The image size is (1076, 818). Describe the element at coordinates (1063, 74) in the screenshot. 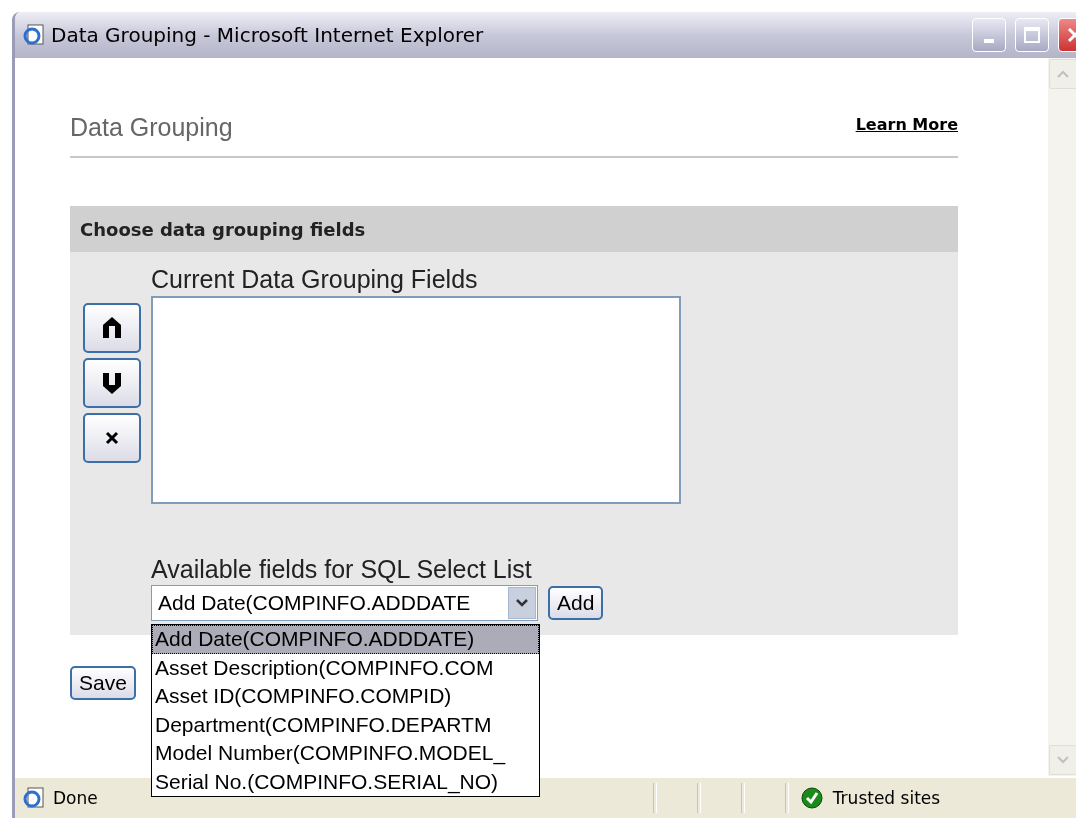

I see `up-caret-icon` at that location.